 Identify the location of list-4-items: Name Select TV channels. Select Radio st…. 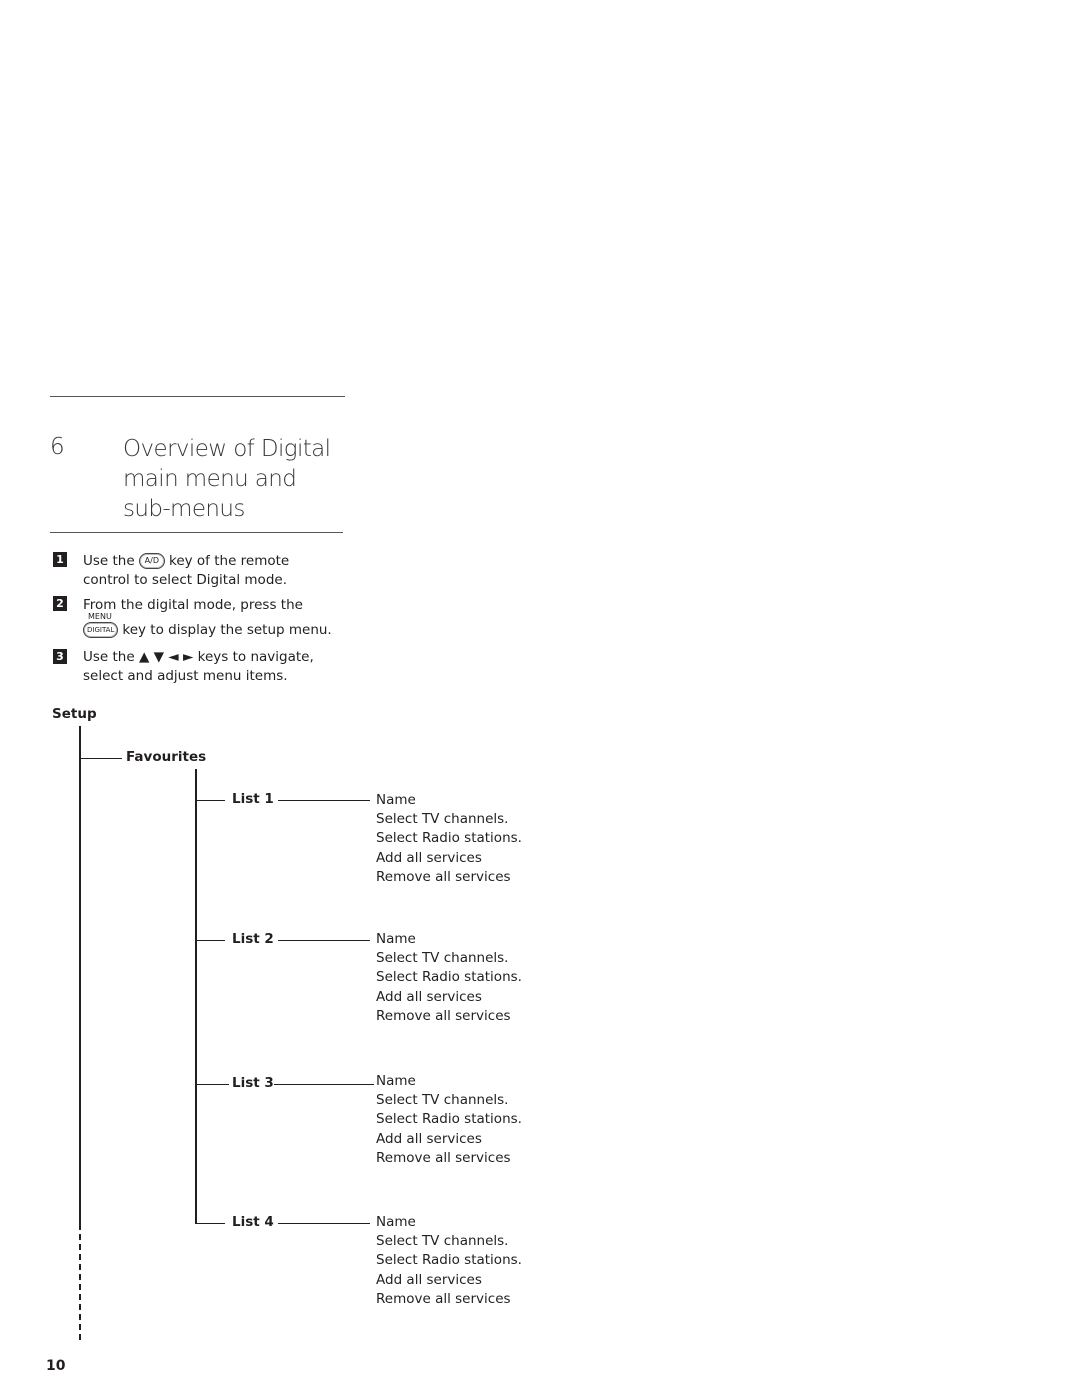
(449, 1261).